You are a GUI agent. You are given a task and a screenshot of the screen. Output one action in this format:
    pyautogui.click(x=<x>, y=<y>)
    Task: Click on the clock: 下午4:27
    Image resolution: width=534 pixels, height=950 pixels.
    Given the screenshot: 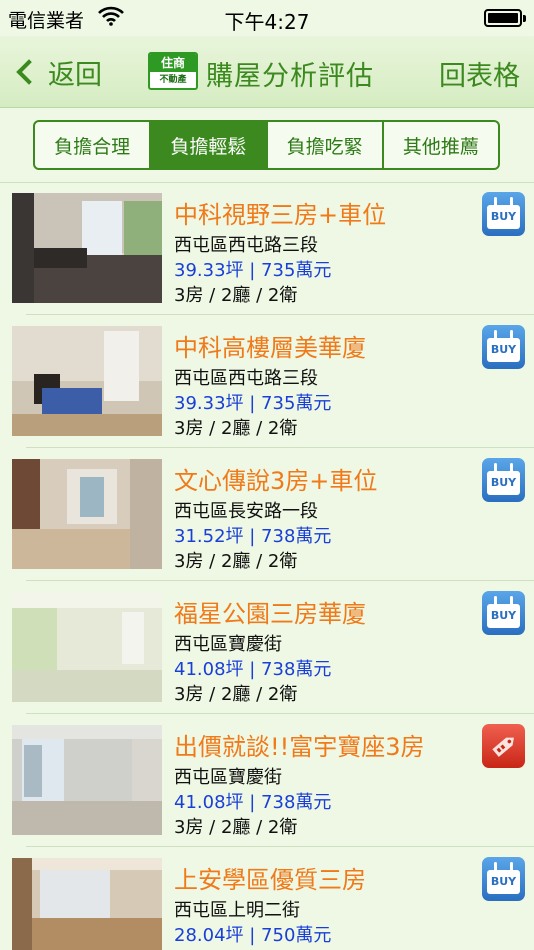 What is the action you would take?
    pyautogui.click(x=267, y=22)
    